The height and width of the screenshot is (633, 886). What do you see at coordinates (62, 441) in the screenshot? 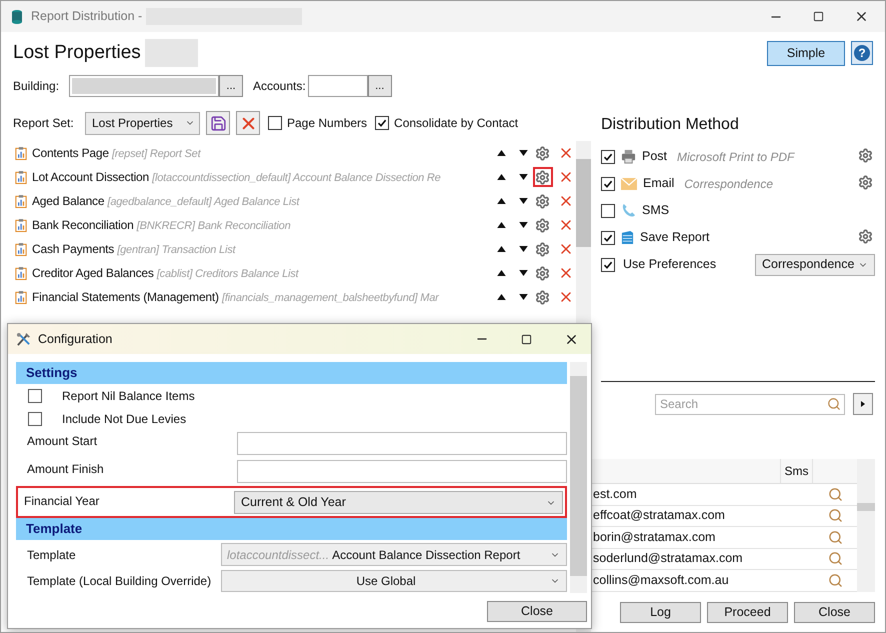
I see `field-label: Amount Start` at bounding box center [62, 441].